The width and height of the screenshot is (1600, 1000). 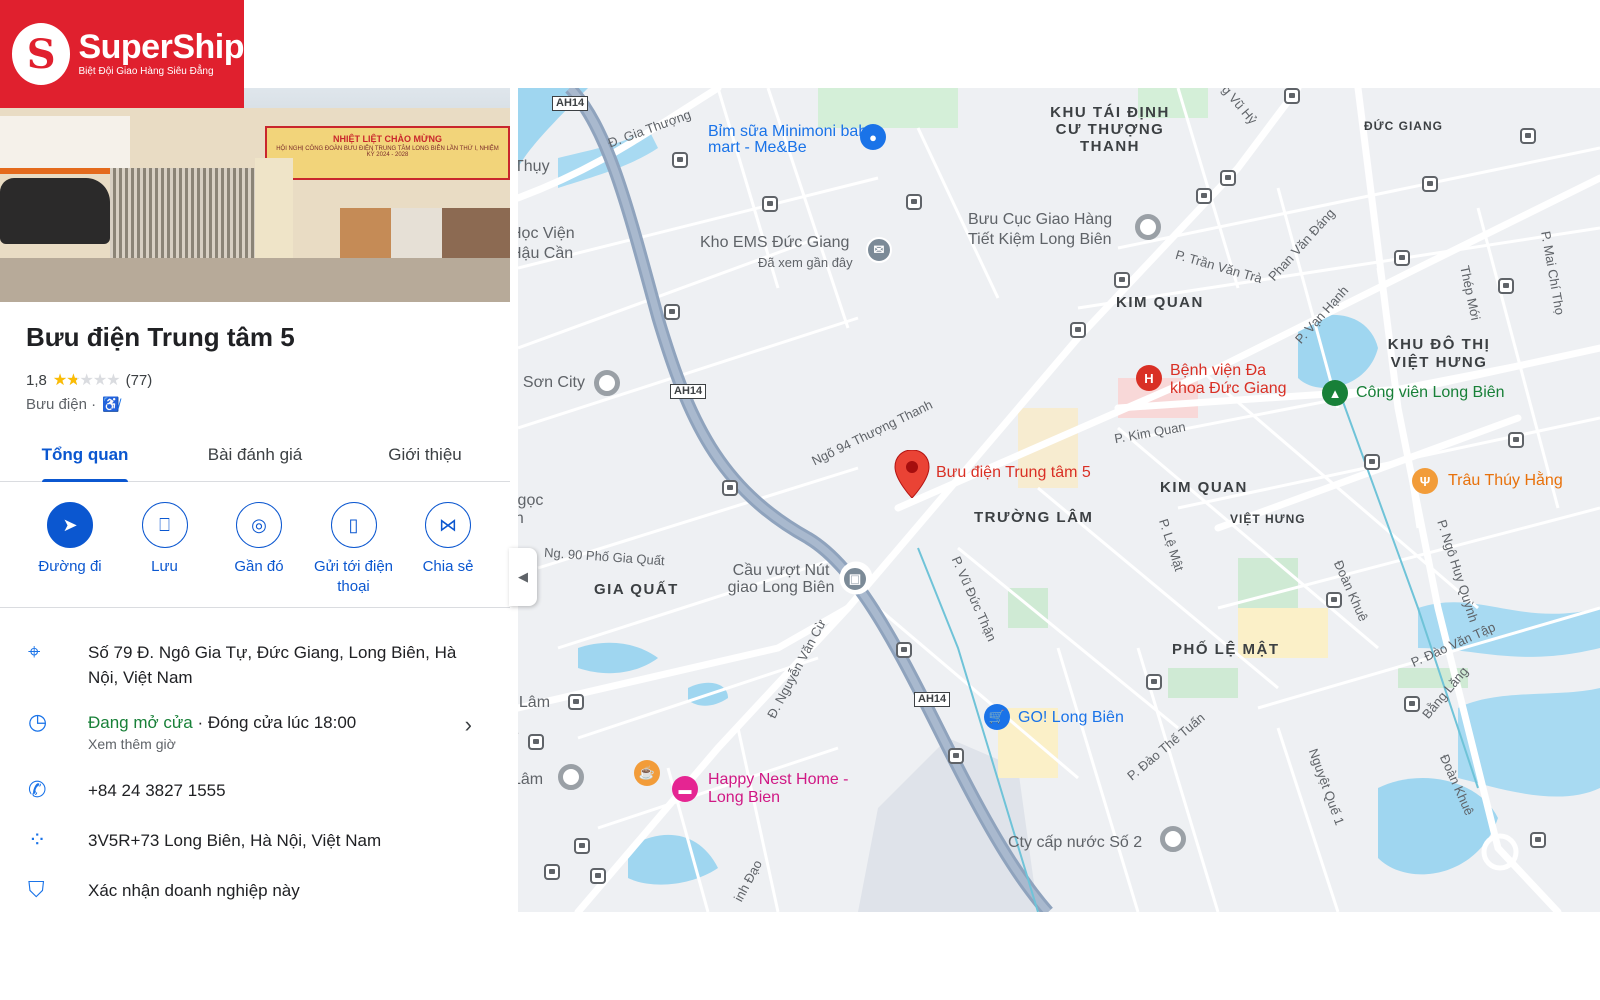 I want to click on rating-stars: ★★★★★ ★★★★★, so click(x=86, y=380).